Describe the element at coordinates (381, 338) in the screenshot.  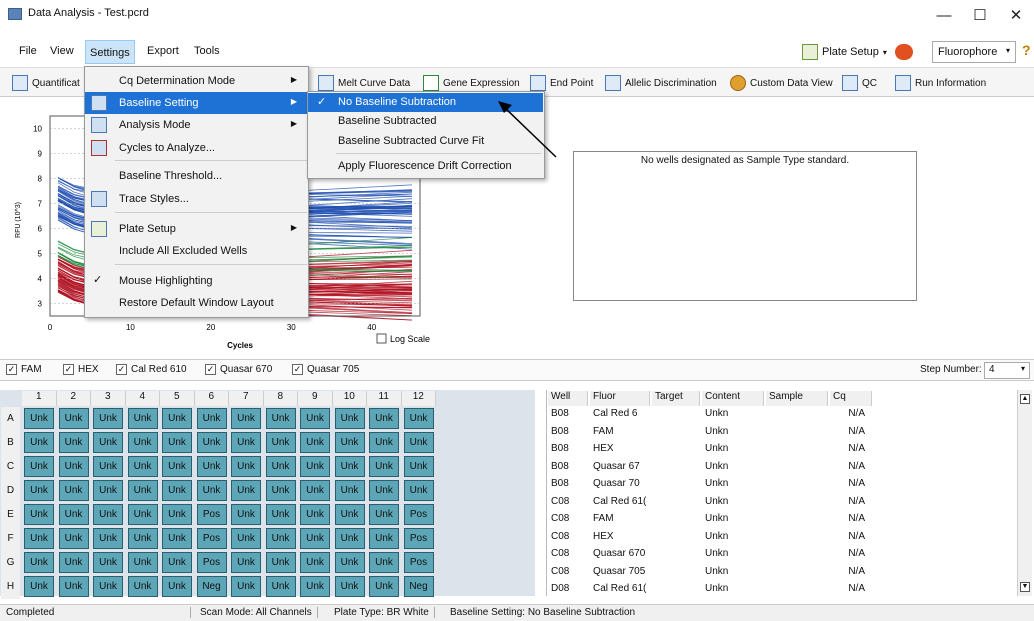
I see `log-scale-checkbox` at that location.